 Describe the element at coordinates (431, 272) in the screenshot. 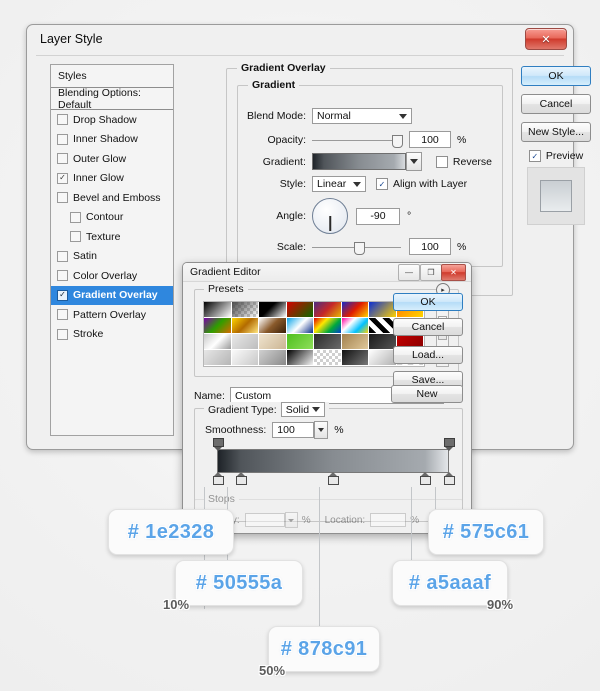

I see `maximize-icon: ❐` at that location.